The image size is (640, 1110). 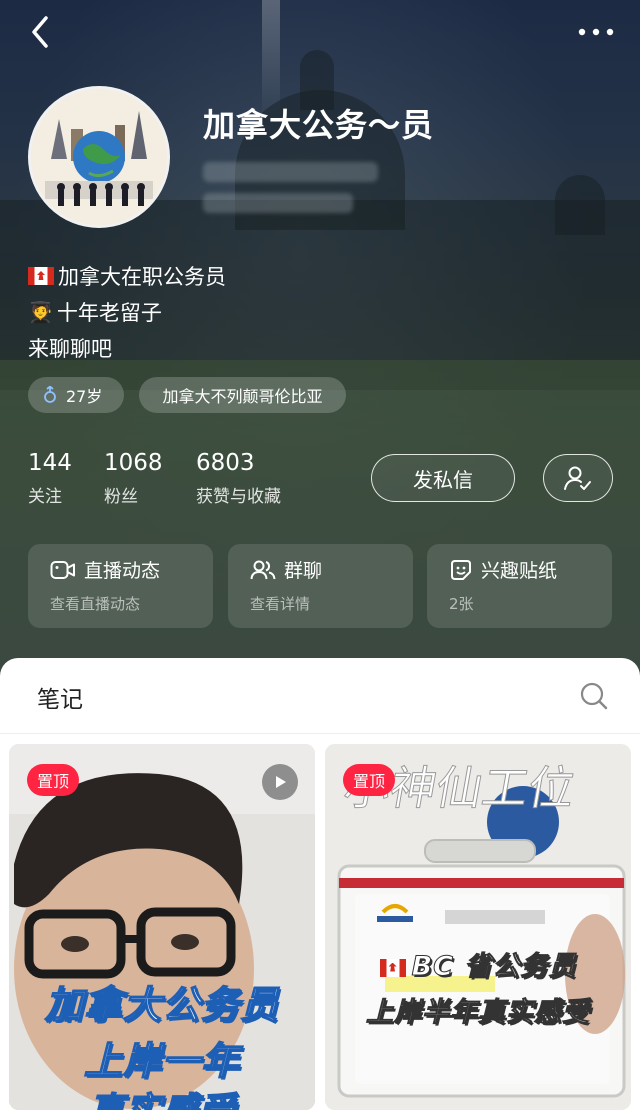 I want to click on following-label: 关注, so click(x=45, y=497).